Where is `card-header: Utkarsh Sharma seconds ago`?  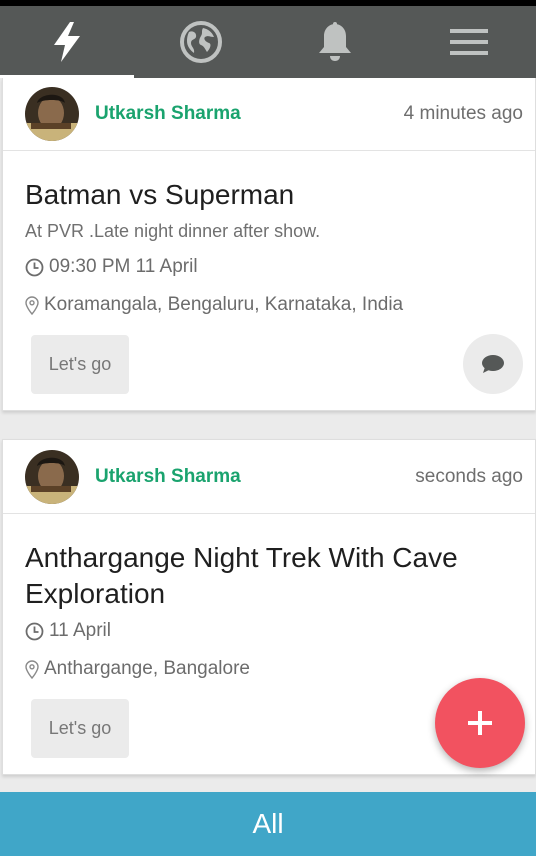
card-header: Utkarsh Sharma seconds ago is located at coordinates (269, 477).